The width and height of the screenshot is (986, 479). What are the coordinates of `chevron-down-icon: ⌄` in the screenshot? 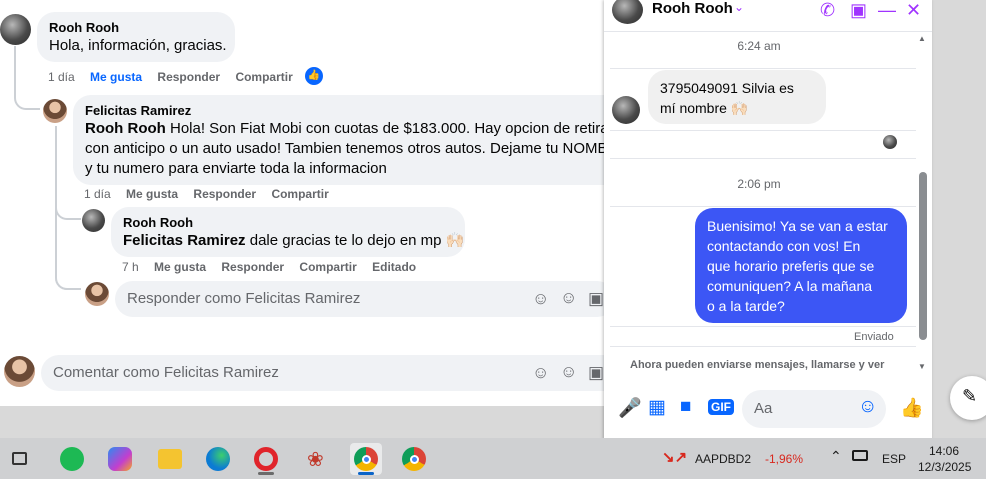 It's located at (739, 7).